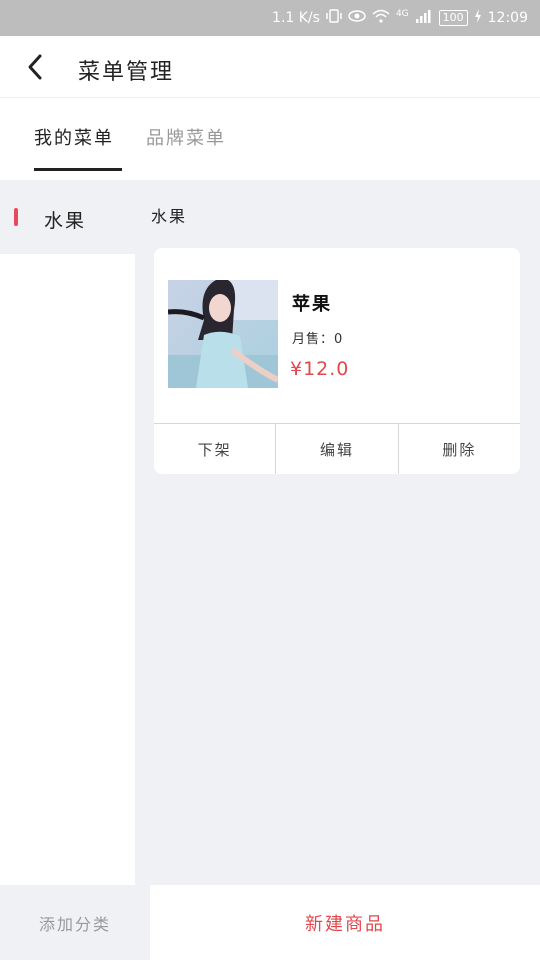 The image size is (540, 960). What do you see at coordinates (296, 18) in the screenshot?
I see `network-speed: 1.1 K/s` at bounding box center [296, 18].